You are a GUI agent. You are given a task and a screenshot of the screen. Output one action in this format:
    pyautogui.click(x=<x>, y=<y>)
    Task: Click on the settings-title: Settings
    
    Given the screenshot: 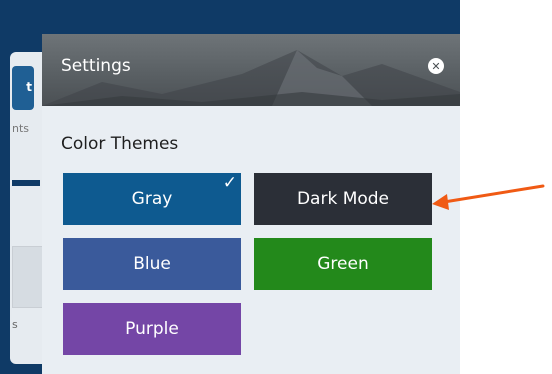 What is the action you would take?
    pyautogui.click(x=96, y=66)
    